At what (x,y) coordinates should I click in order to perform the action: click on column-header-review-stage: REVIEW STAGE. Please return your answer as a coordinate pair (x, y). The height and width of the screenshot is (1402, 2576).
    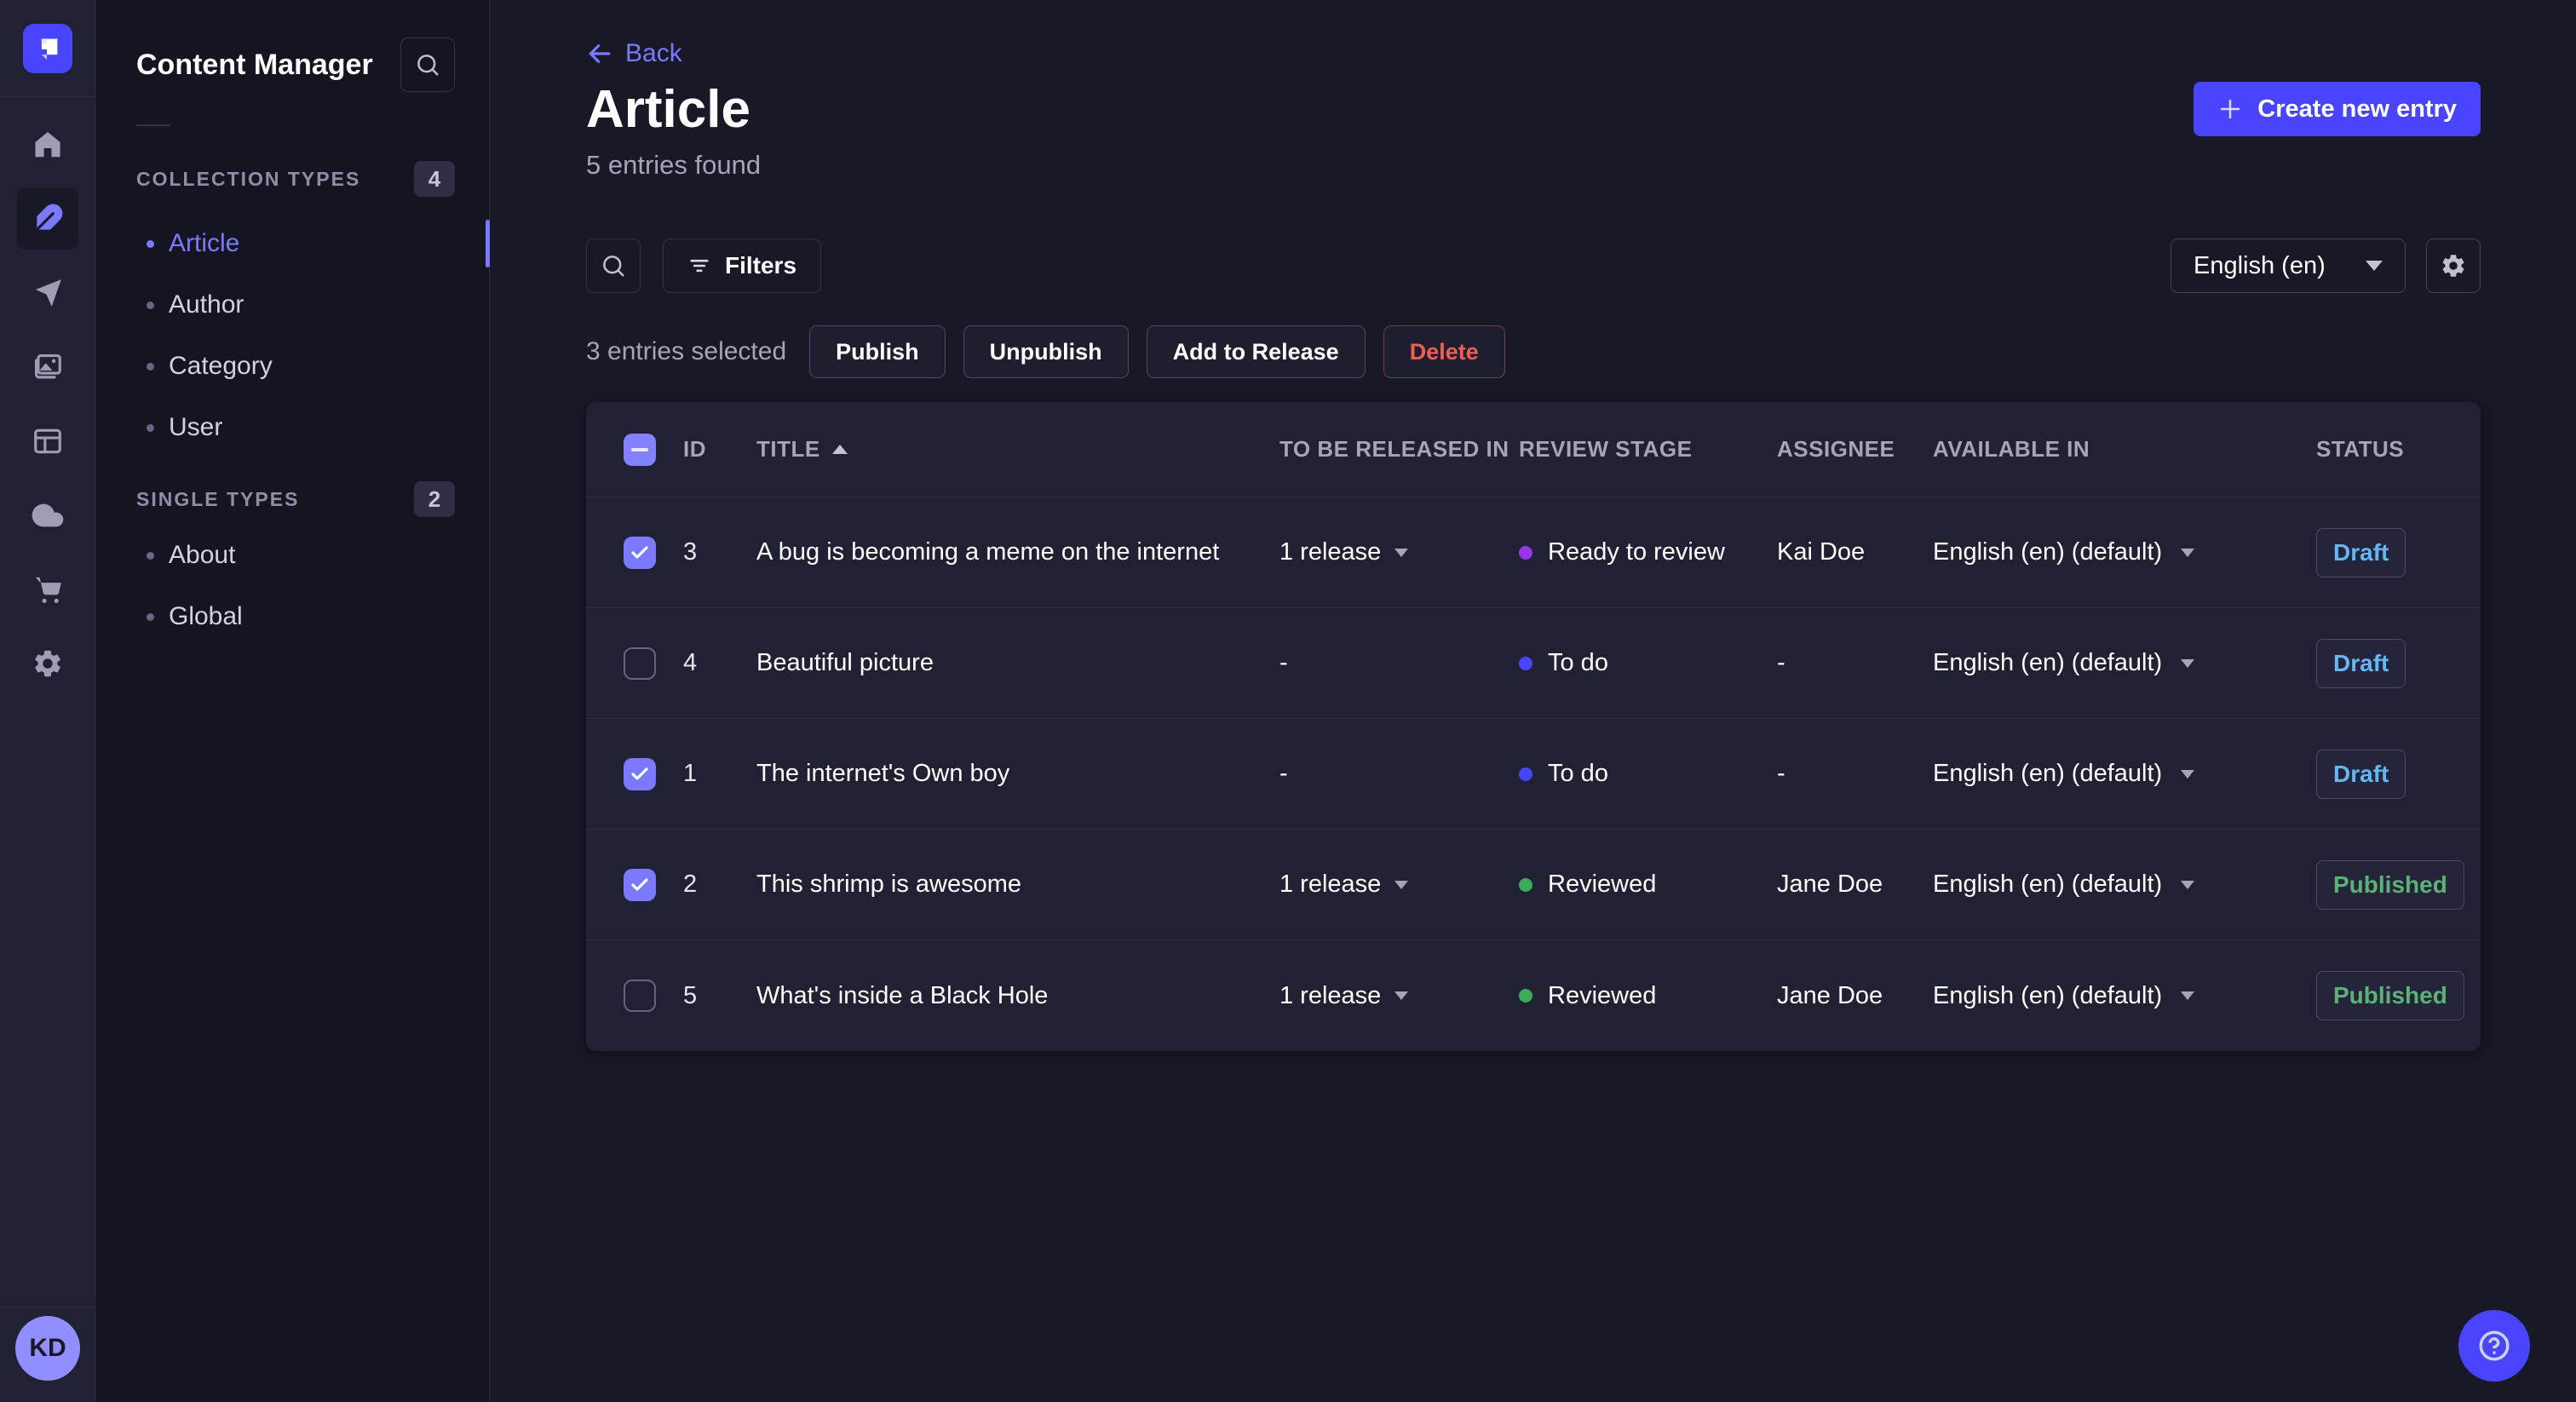
    Looking at the image, I should click on (1648, 449).